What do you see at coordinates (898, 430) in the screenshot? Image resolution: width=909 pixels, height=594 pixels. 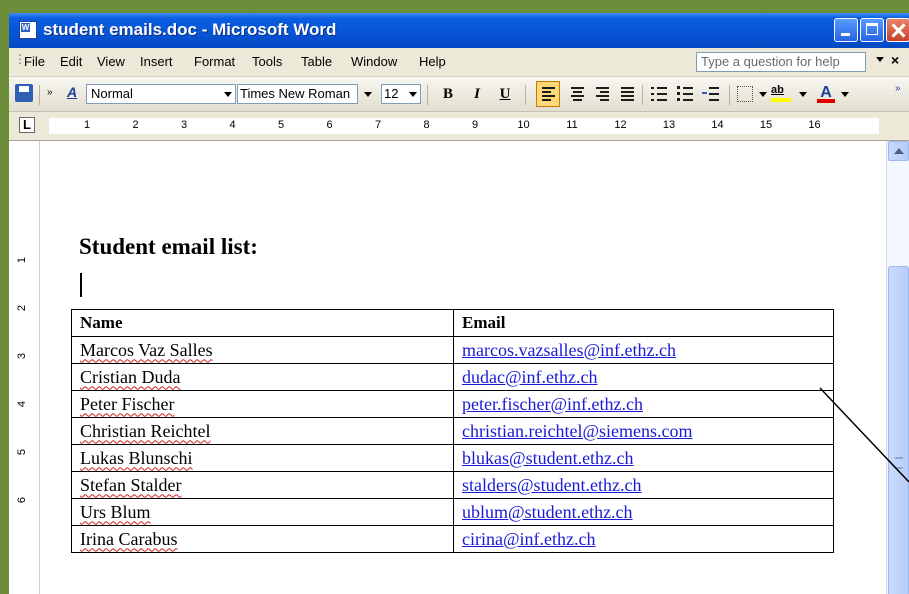 I see `scrollbar-thumb` at bounding box center [898, 430].